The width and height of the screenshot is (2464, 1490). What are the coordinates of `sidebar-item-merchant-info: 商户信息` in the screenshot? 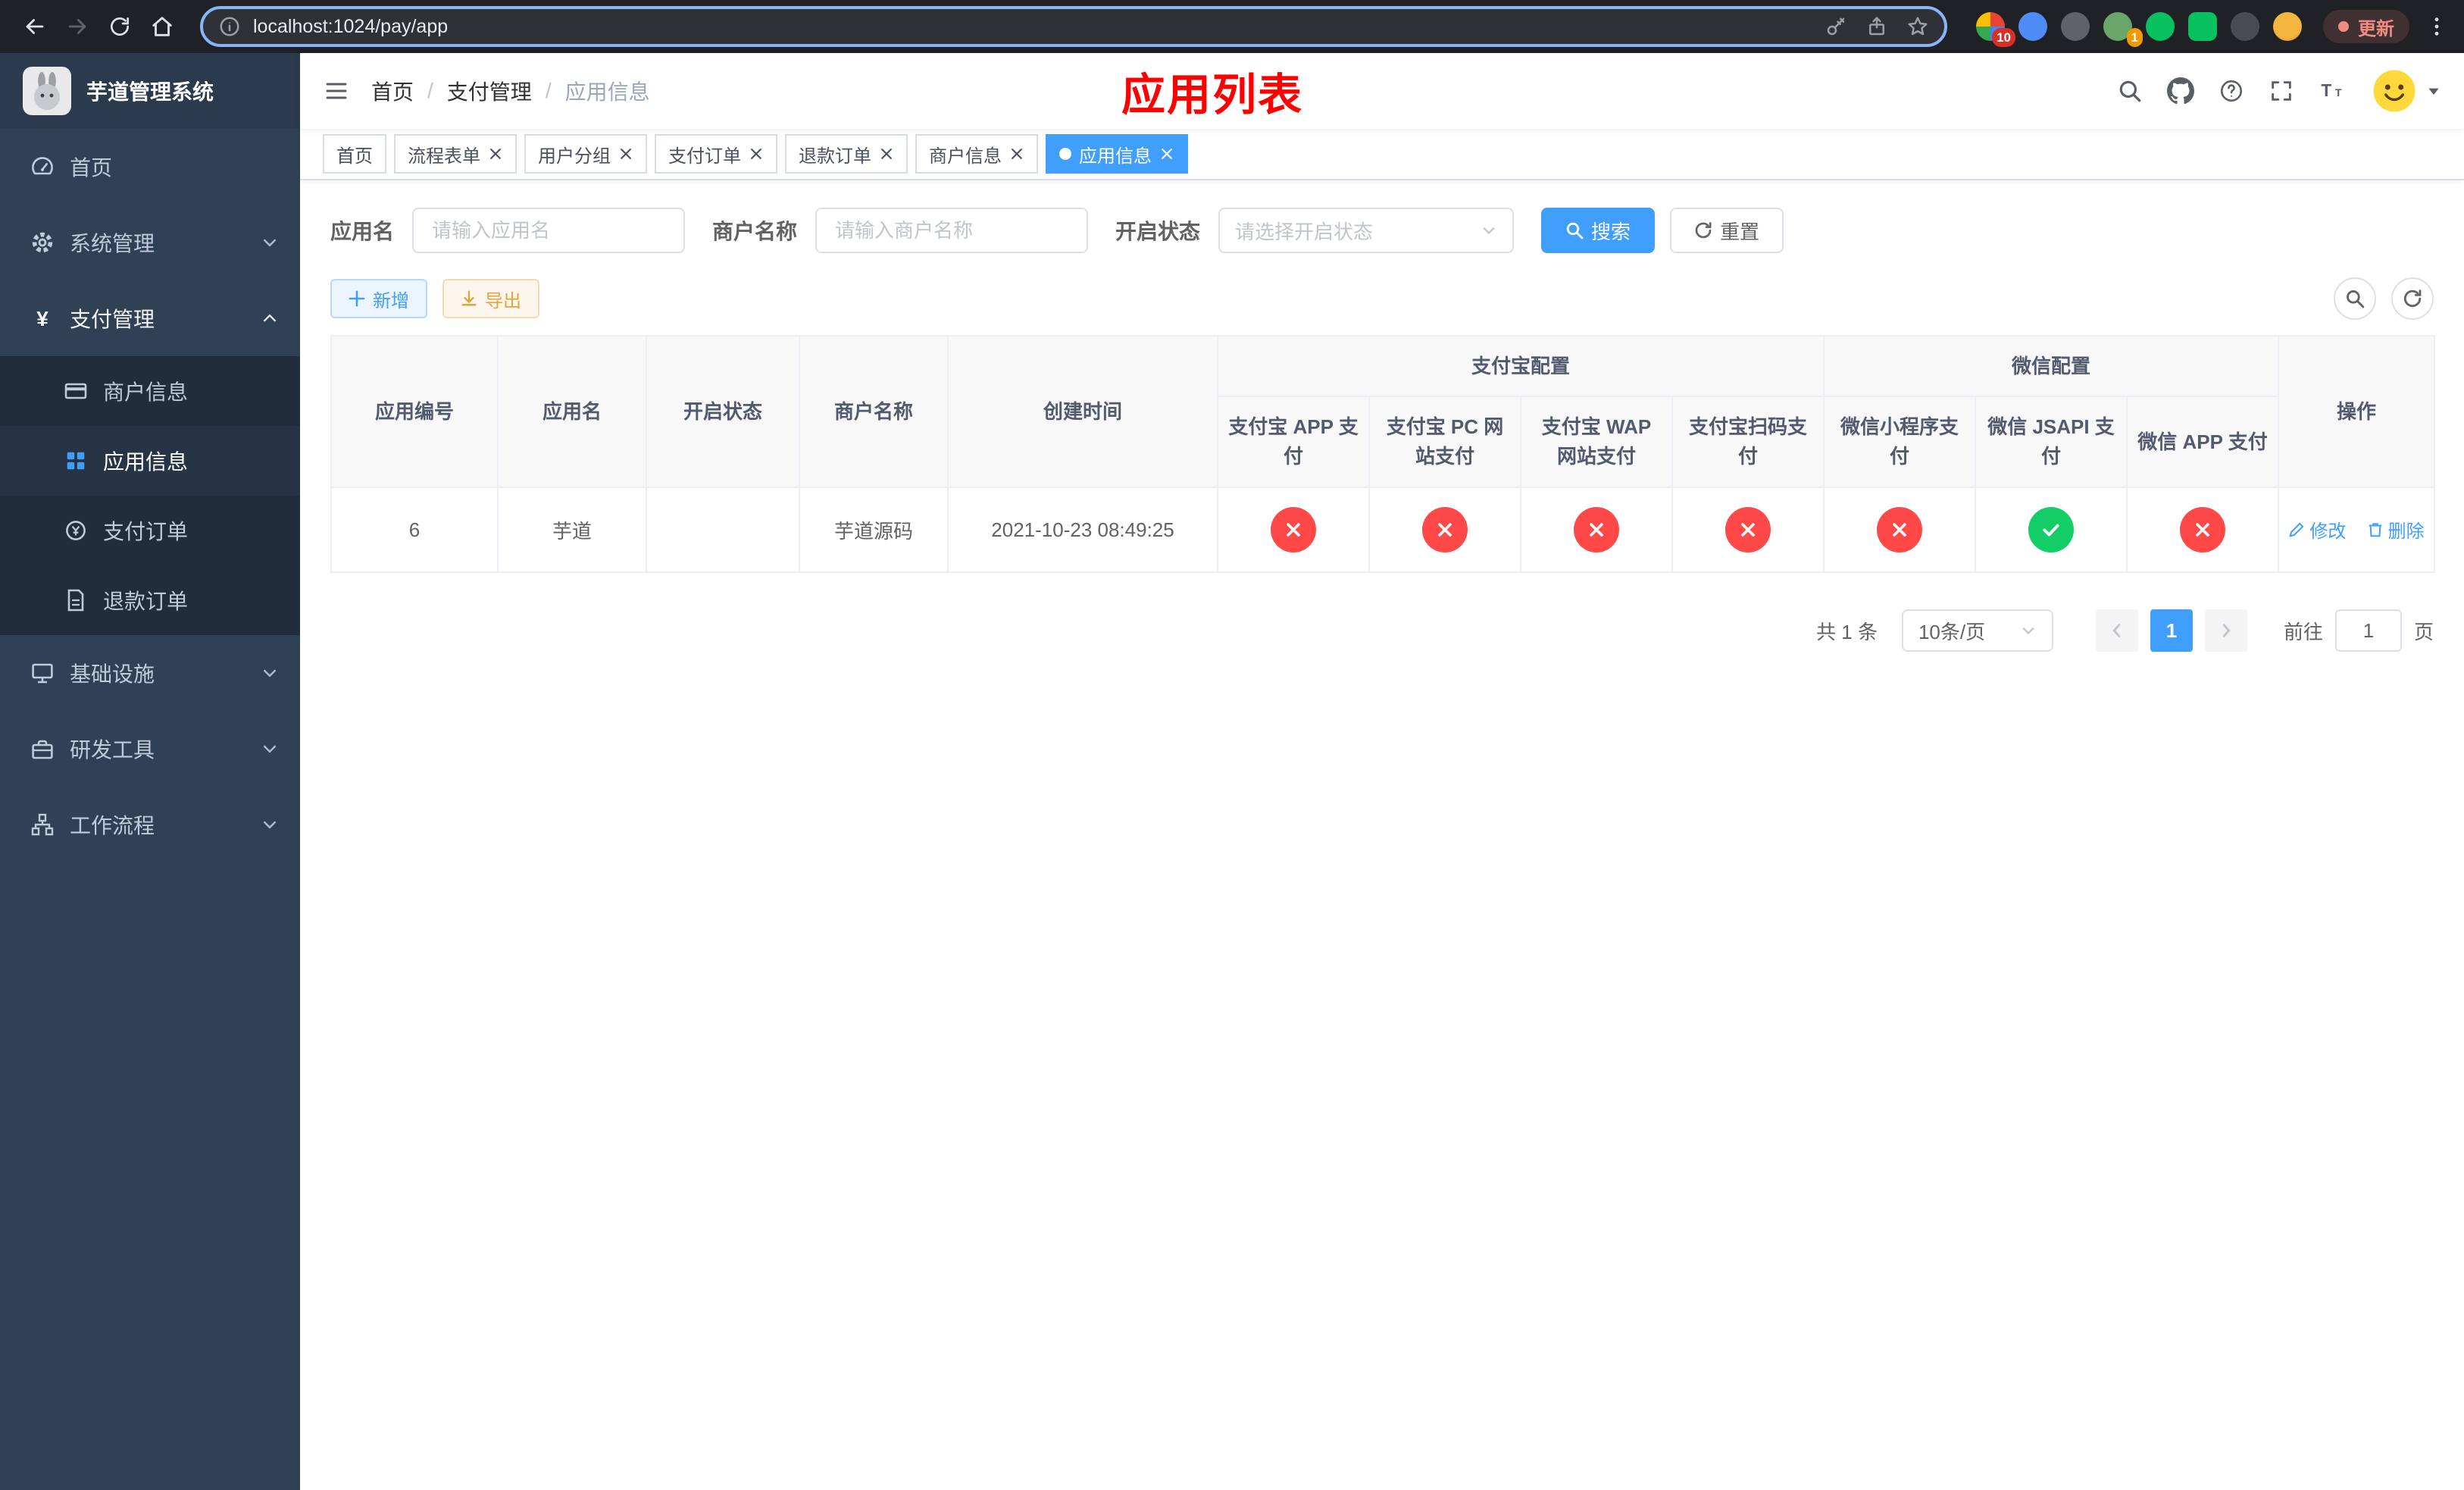 It's located at (150, 391).